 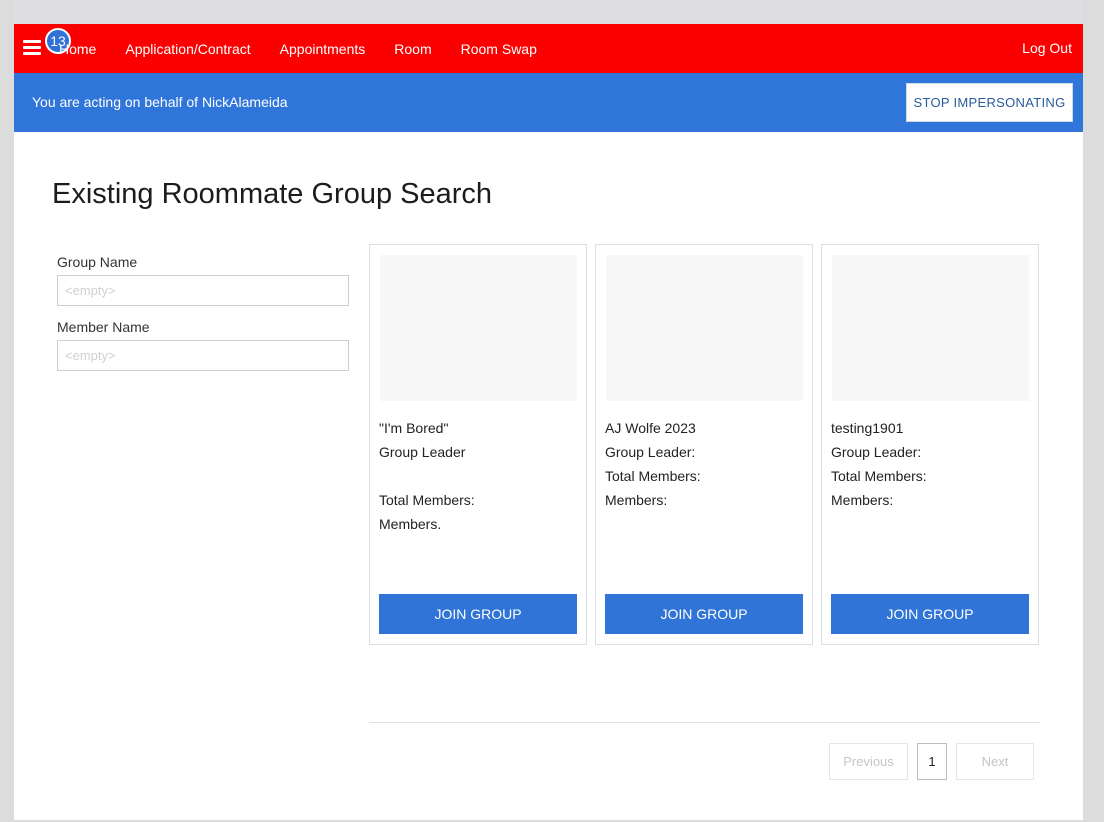 What do you see at coordinates (203, 290) in the screenshot?
I see `group-name-input` at bounding box center [203, 290].